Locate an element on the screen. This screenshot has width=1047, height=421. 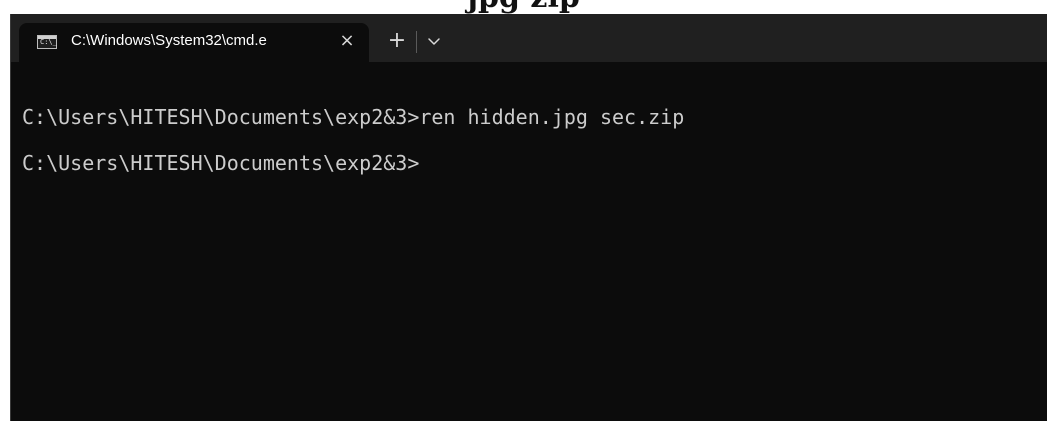
document-heading-fragment: jpg zip is located at coordinates (523, 7).